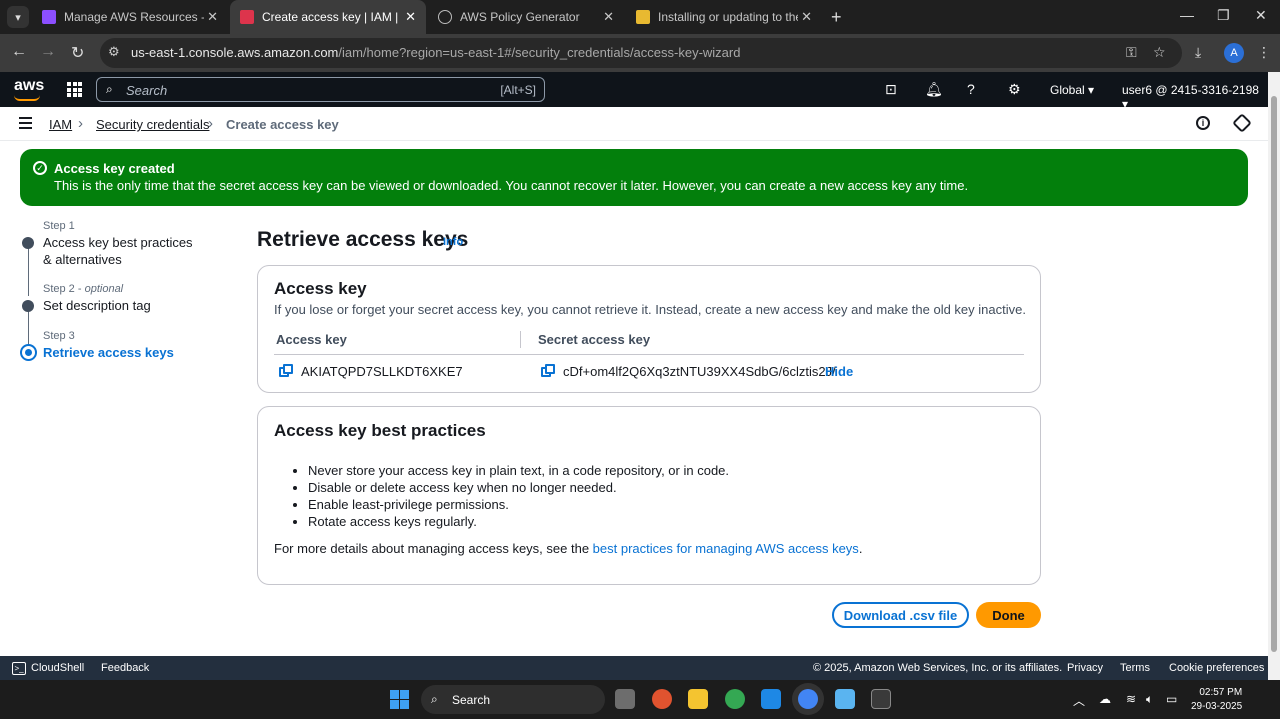 This screenshot has width=1280, height=719. I want to click on forward-icon: →, so click(48, 52).